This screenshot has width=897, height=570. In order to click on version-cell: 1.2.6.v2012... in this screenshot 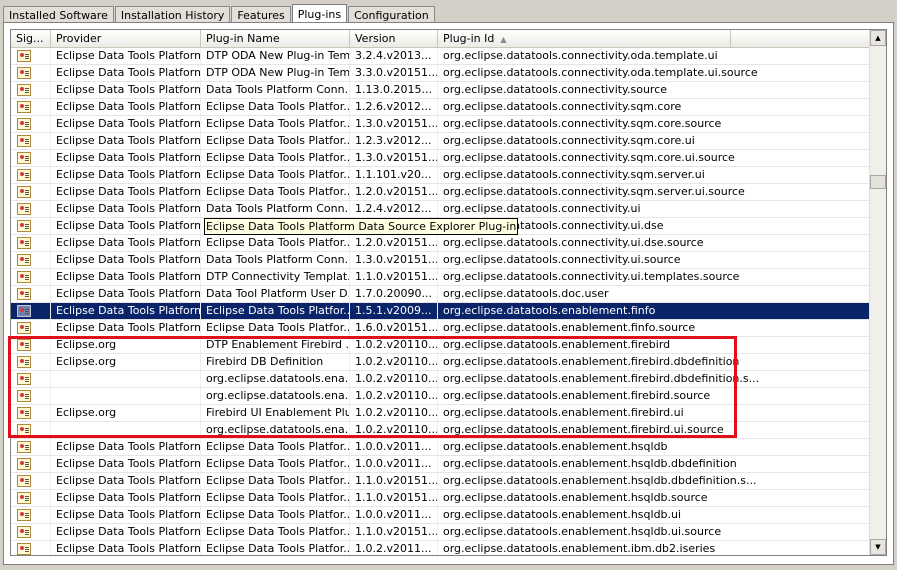, I will do `click(394, 107)`.